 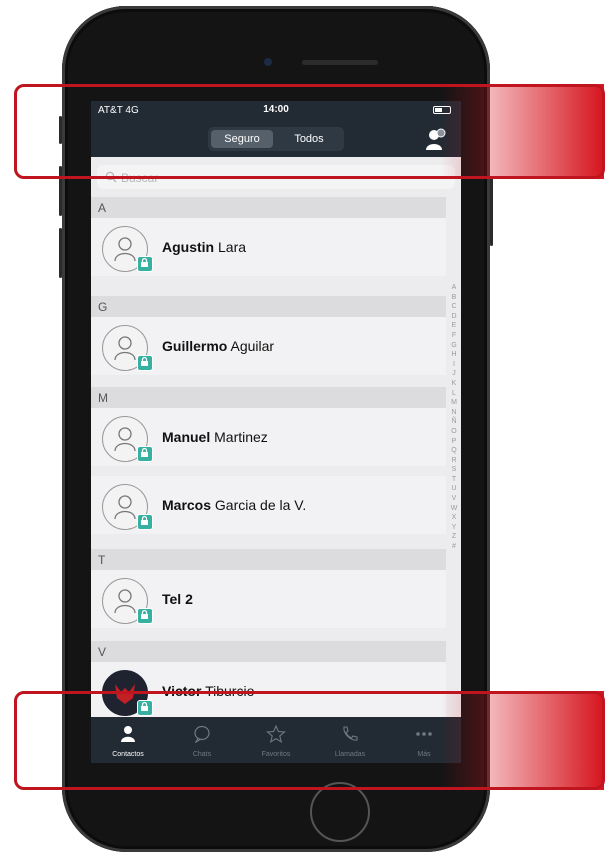 I want to click on index-letter: N, so click(x=454, y=413).